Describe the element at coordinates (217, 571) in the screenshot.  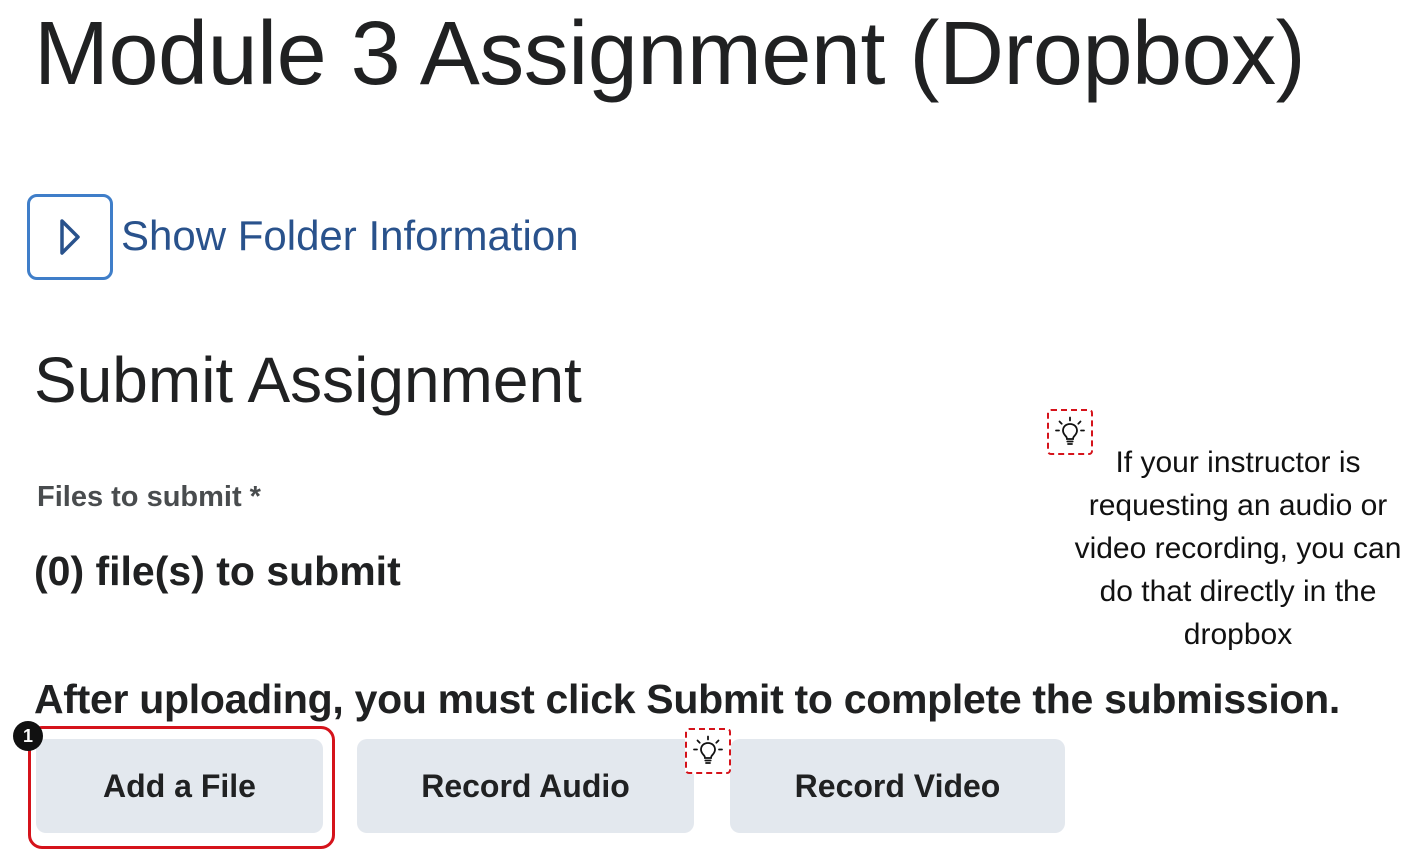
I see `files-count: (0) file(s) to submit` at that location.